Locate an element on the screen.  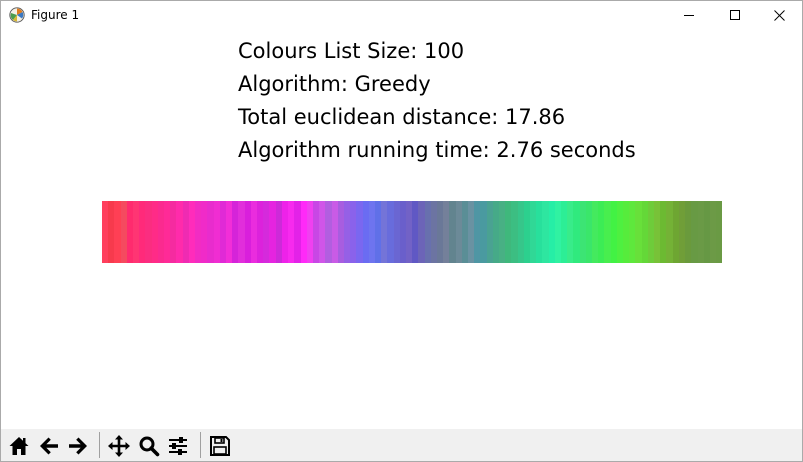
pan-icon is located at coordinates (119, 446).